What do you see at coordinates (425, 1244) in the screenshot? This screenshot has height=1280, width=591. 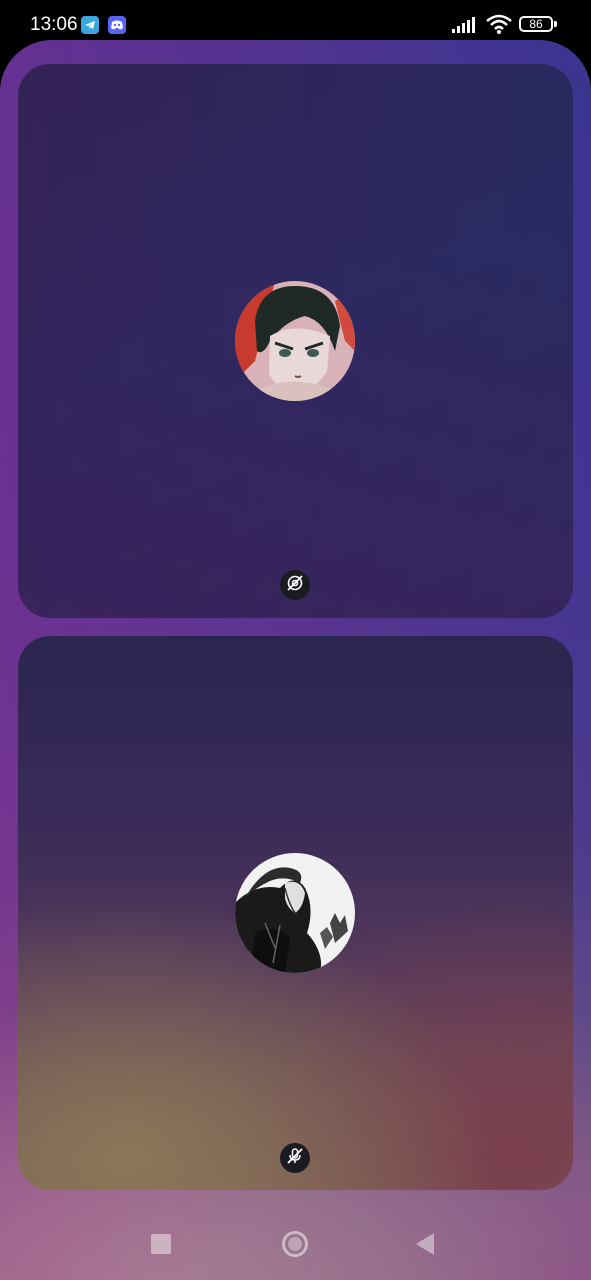 I see `back-button` at bounding box center [425, 1244].